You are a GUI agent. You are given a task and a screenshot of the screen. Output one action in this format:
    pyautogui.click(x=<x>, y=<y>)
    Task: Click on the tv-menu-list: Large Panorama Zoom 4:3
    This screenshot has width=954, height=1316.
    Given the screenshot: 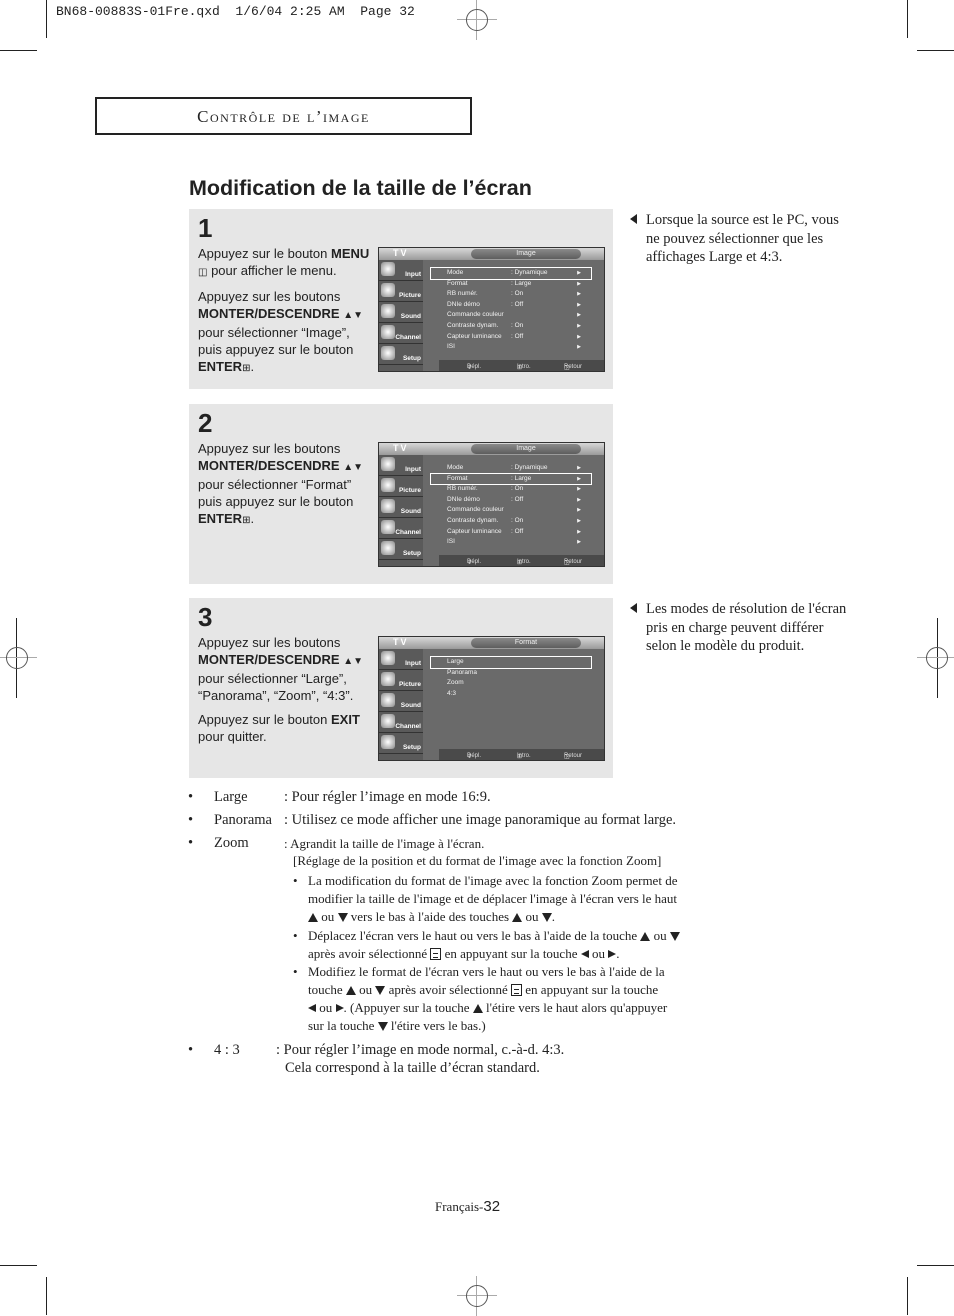 What is the action you would take?
    pyautogui.click(x=511, y=677)
    